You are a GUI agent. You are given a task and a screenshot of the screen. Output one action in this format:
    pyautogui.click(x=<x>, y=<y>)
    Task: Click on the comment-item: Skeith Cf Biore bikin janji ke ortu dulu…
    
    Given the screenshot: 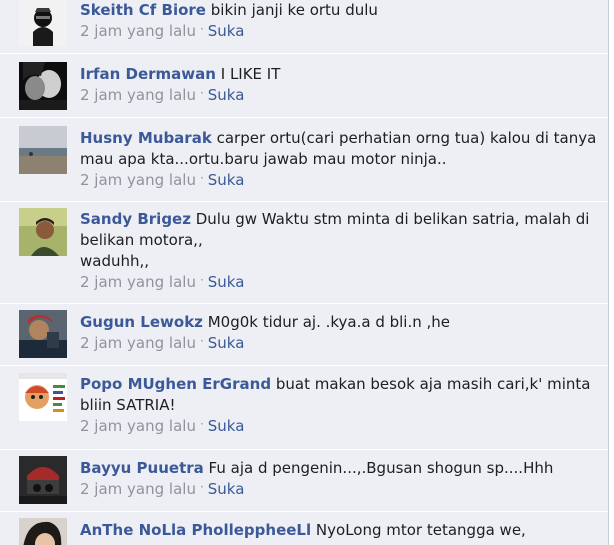 What is the action you would take?
    pyautogui.click(x=304, y=27)
    